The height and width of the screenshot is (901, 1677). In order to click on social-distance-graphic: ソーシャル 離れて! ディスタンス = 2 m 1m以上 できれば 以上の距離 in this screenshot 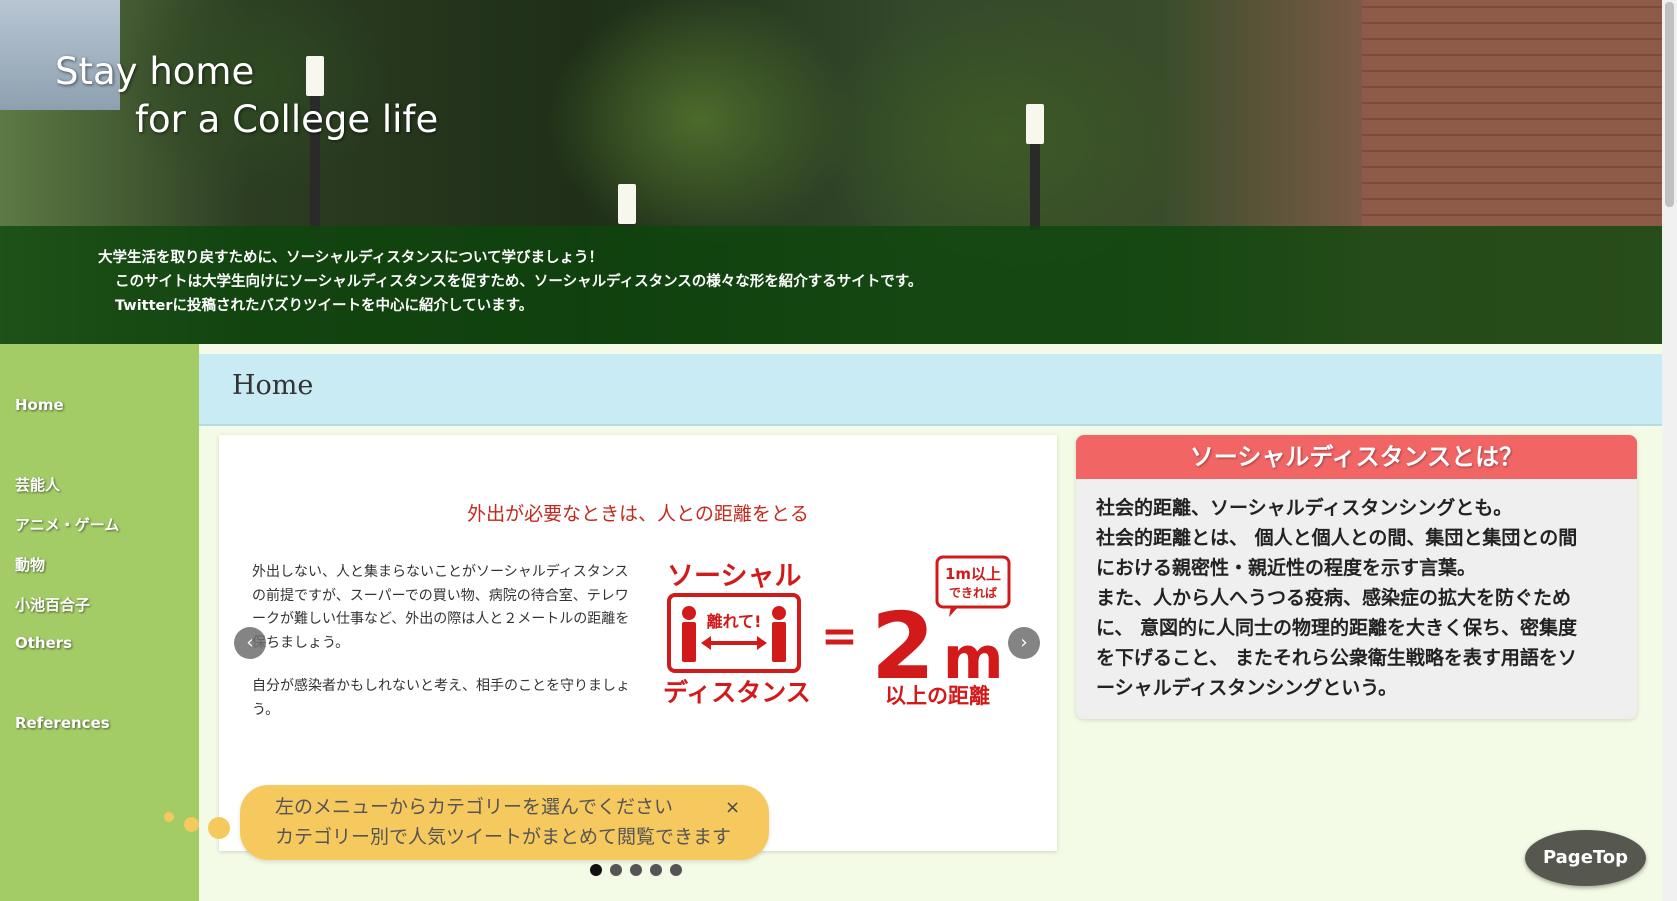, I will do `click(837, 631)`.